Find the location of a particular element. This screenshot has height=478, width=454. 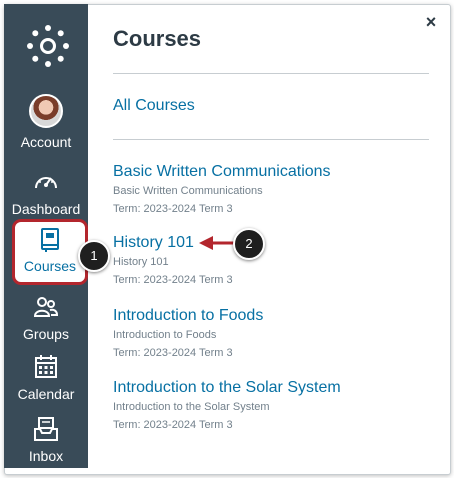

course-link: Introduction to Foods is located at coordinates (188, 316).